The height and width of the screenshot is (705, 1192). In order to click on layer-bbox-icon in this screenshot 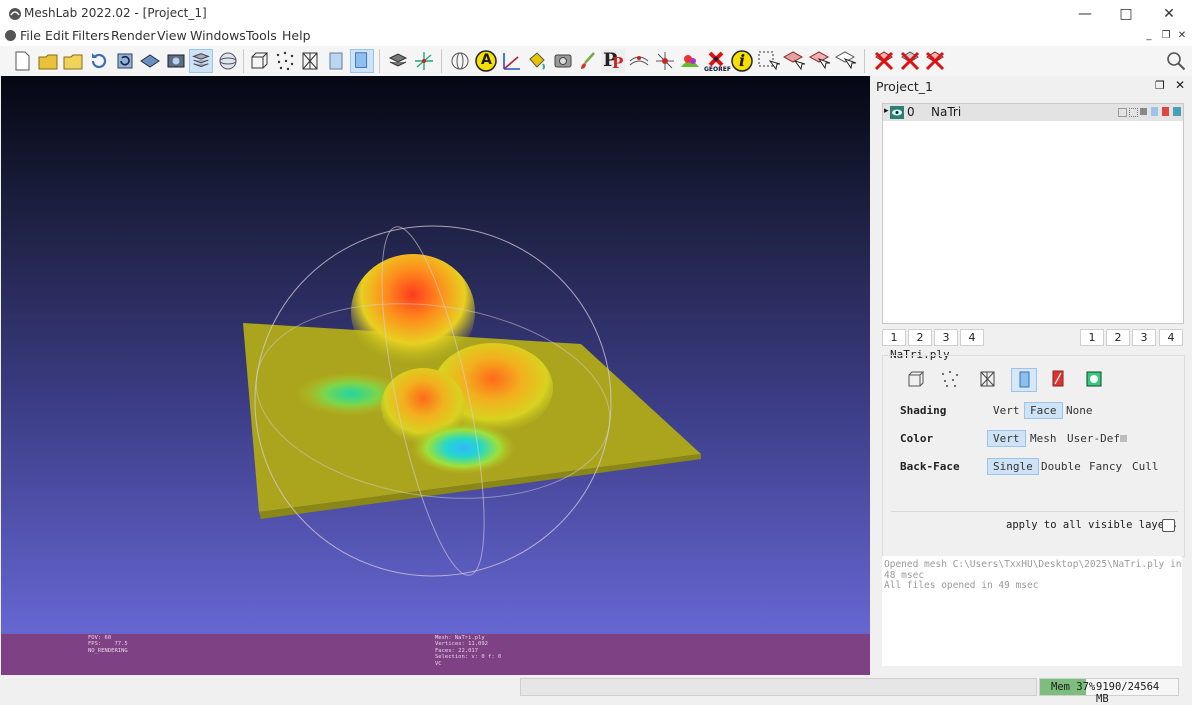, I will do `click(1122, 112)`.